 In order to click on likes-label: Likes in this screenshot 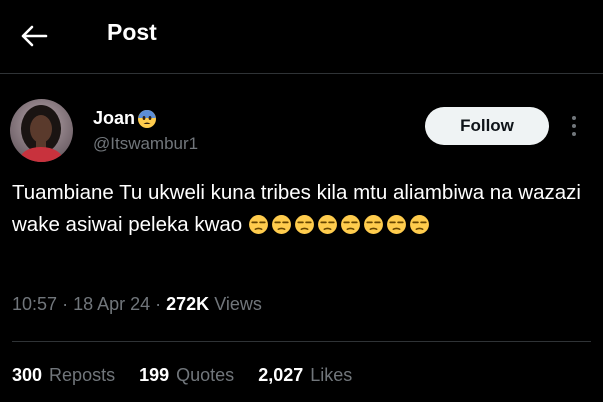, I will do `click(331, 375)`.